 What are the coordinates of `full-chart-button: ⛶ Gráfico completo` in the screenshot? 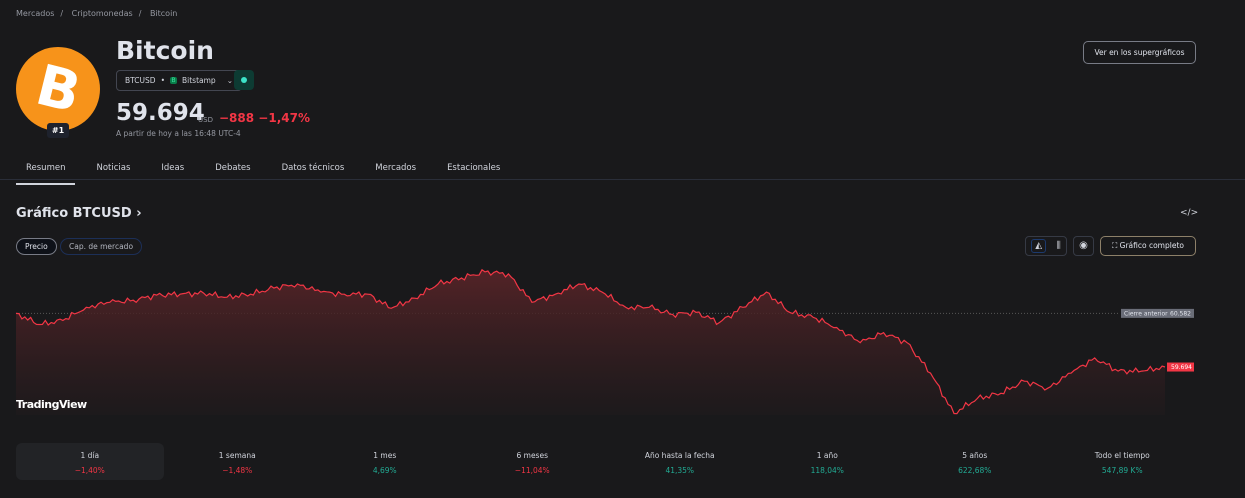 It's located at (1148, 246).